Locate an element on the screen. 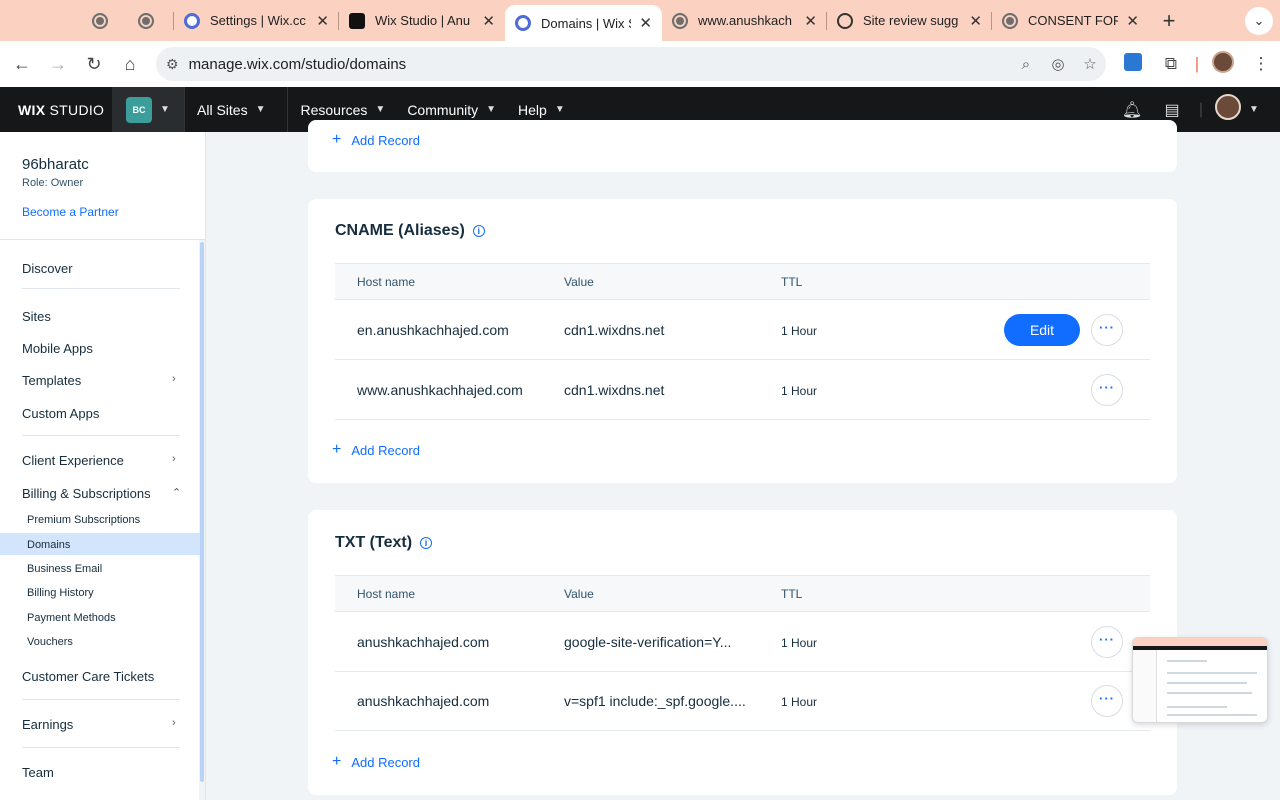 Image resolution: width=1280 pixels, height=800 pixels. sidebar-item-earnings: Earnings › is located at coordinates (102, 724).